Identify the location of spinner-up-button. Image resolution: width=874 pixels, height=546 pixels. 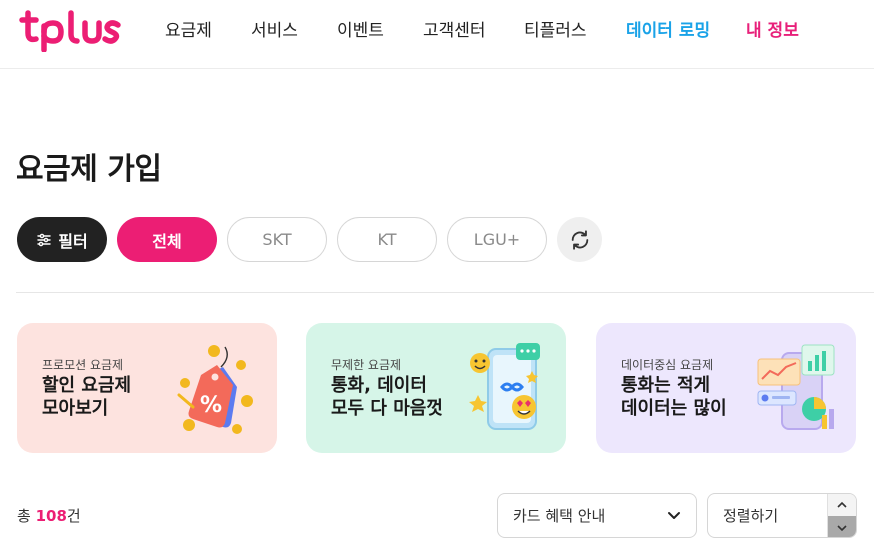
(842, 505).